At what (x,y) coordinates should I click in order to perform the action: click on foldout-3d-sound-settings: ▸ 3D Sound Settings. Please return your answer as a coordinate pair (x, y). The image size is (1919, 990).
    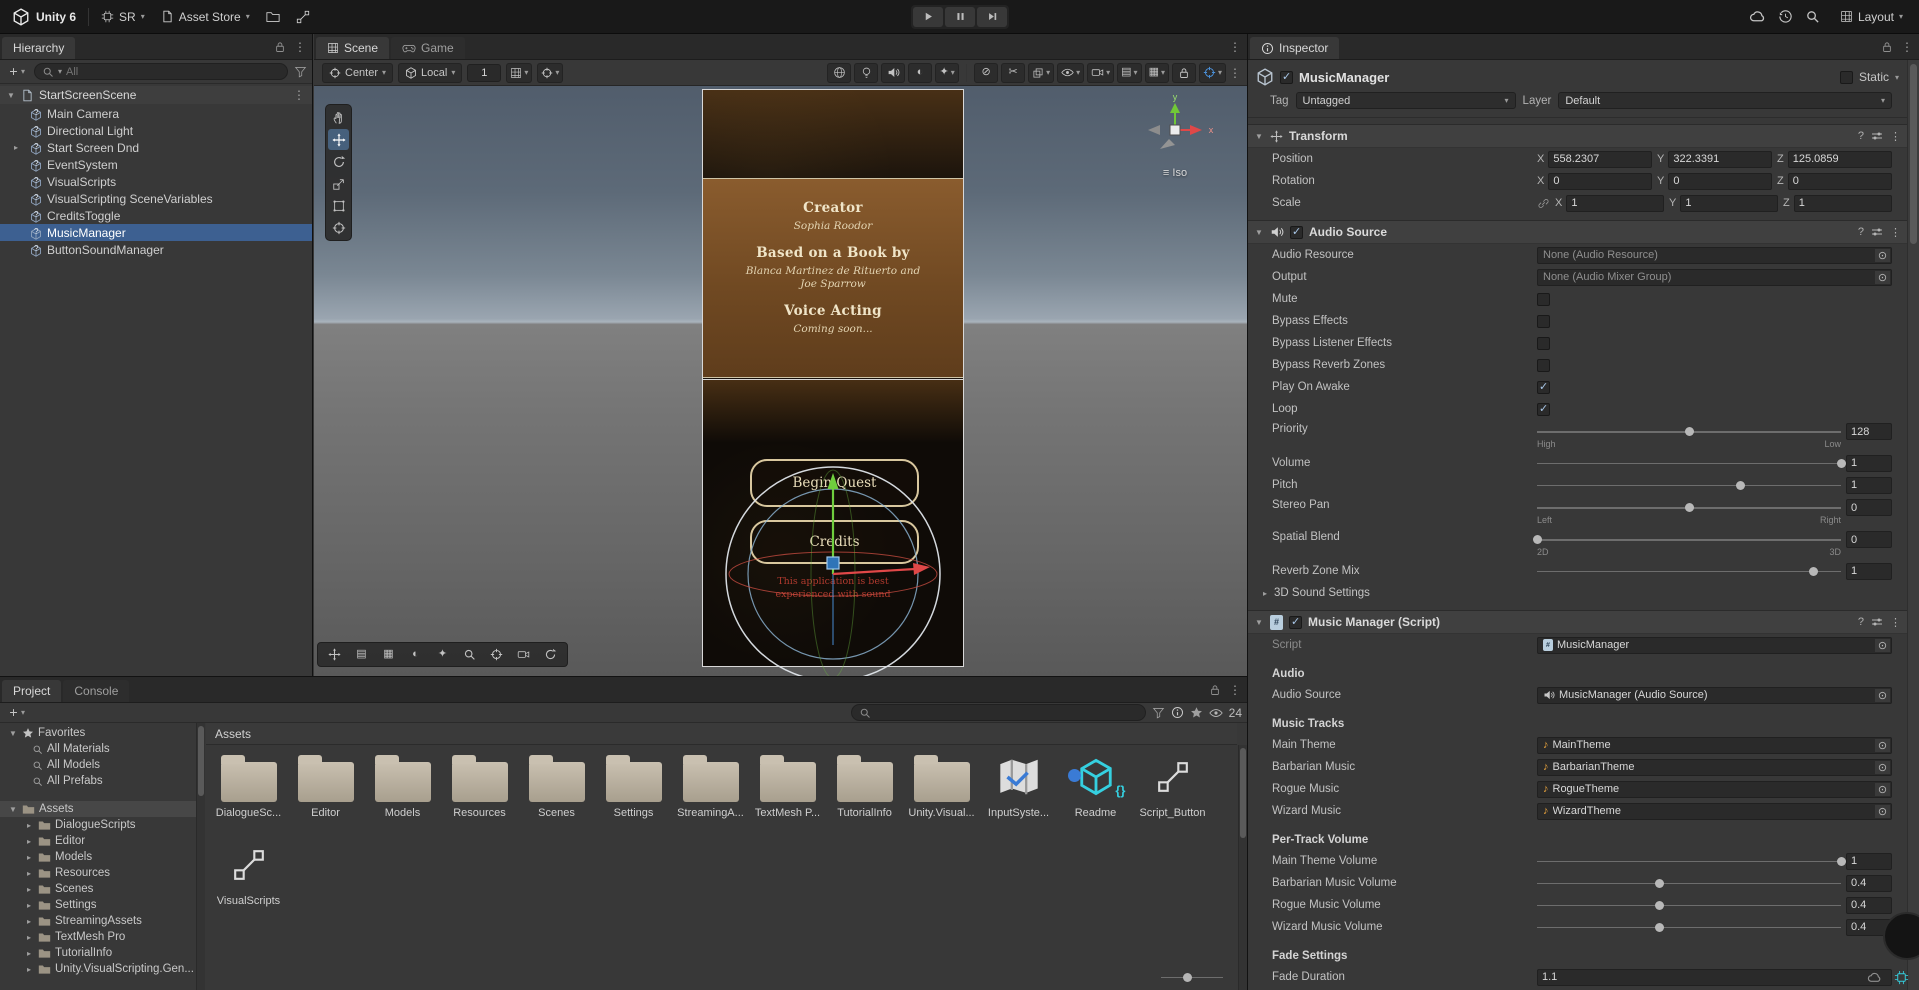
    Looking at the image, I should click on (1577, 593).